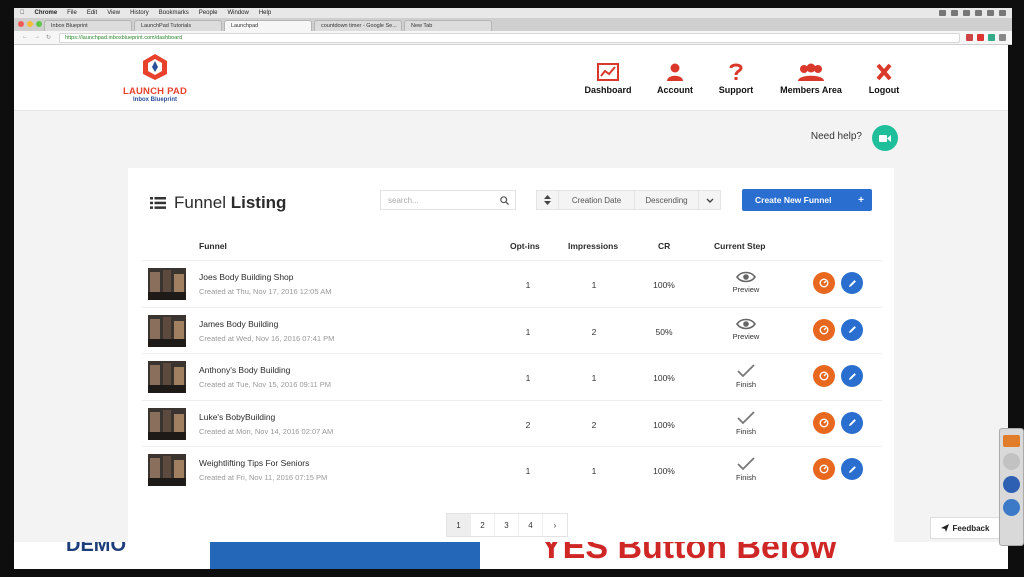  What do you see at coordinates (37, 37) in the screenshot?
I see `forward-icon: →` at bounding box center [37, 37].